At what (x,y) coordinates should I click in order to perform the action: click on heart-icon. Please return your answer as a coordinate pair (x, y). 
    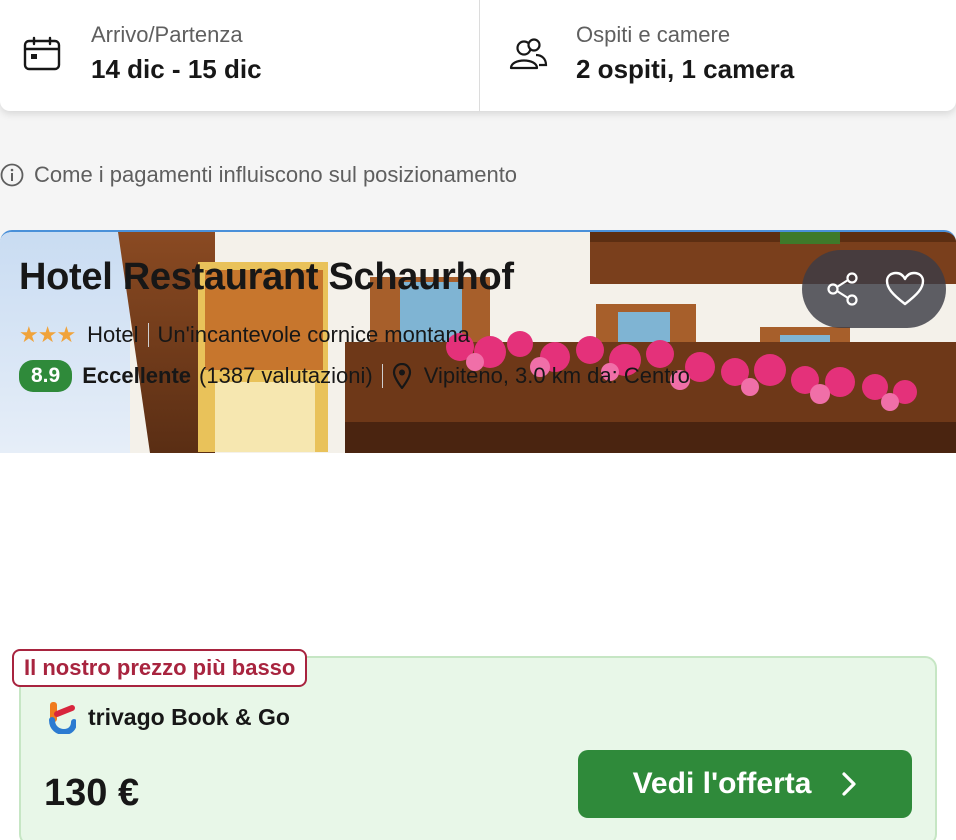
    Looking at the image, I should click on (905, 288).